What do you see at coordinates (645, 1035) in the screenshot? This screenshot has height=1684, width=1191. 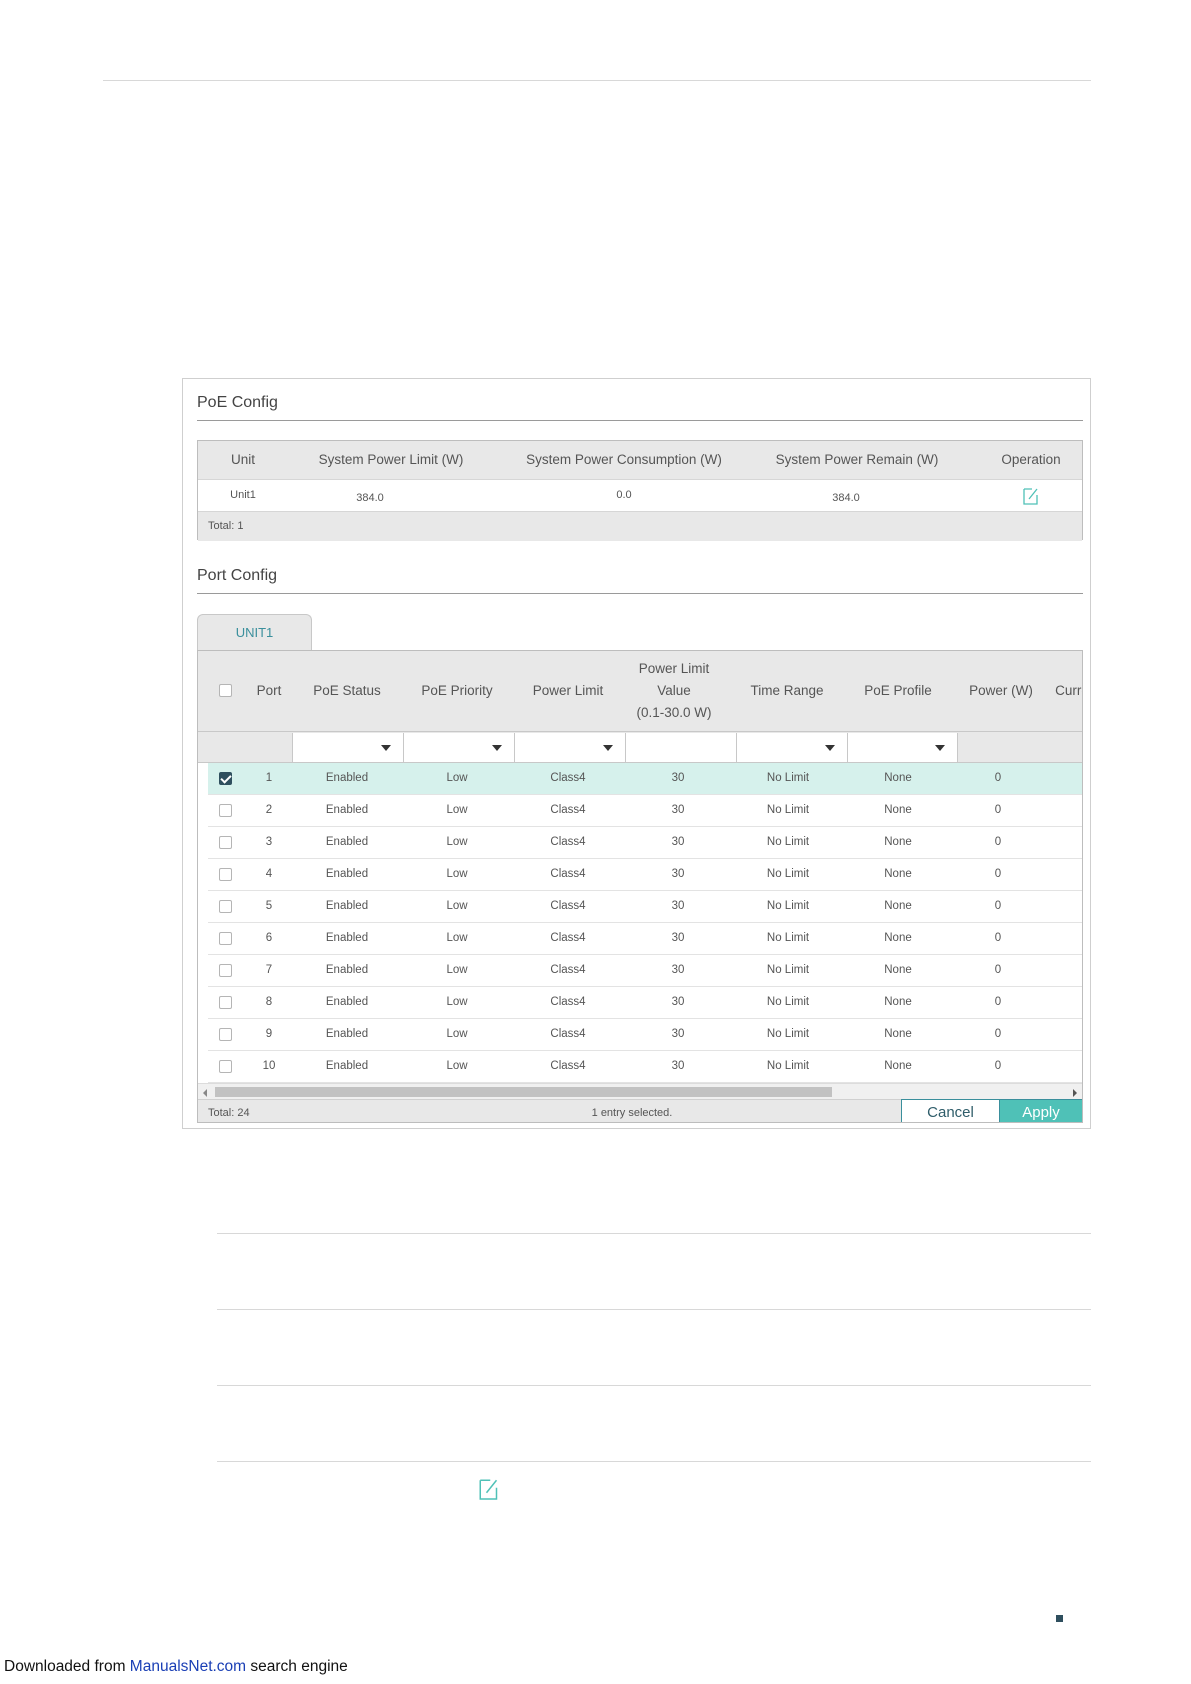 I see `table-row: 9 Enabled Low Class4 30 No Limit None 0` at bounding box center [645, 1035].